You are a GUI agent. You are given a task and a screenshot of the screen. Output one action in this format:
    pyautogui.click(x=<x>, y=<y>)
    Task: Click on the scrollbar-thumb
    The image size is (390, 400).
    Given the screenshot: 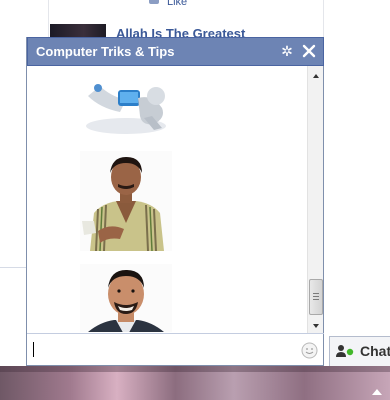 What is the action you would take?
    pyautogui.click(x=316, y=297)
    